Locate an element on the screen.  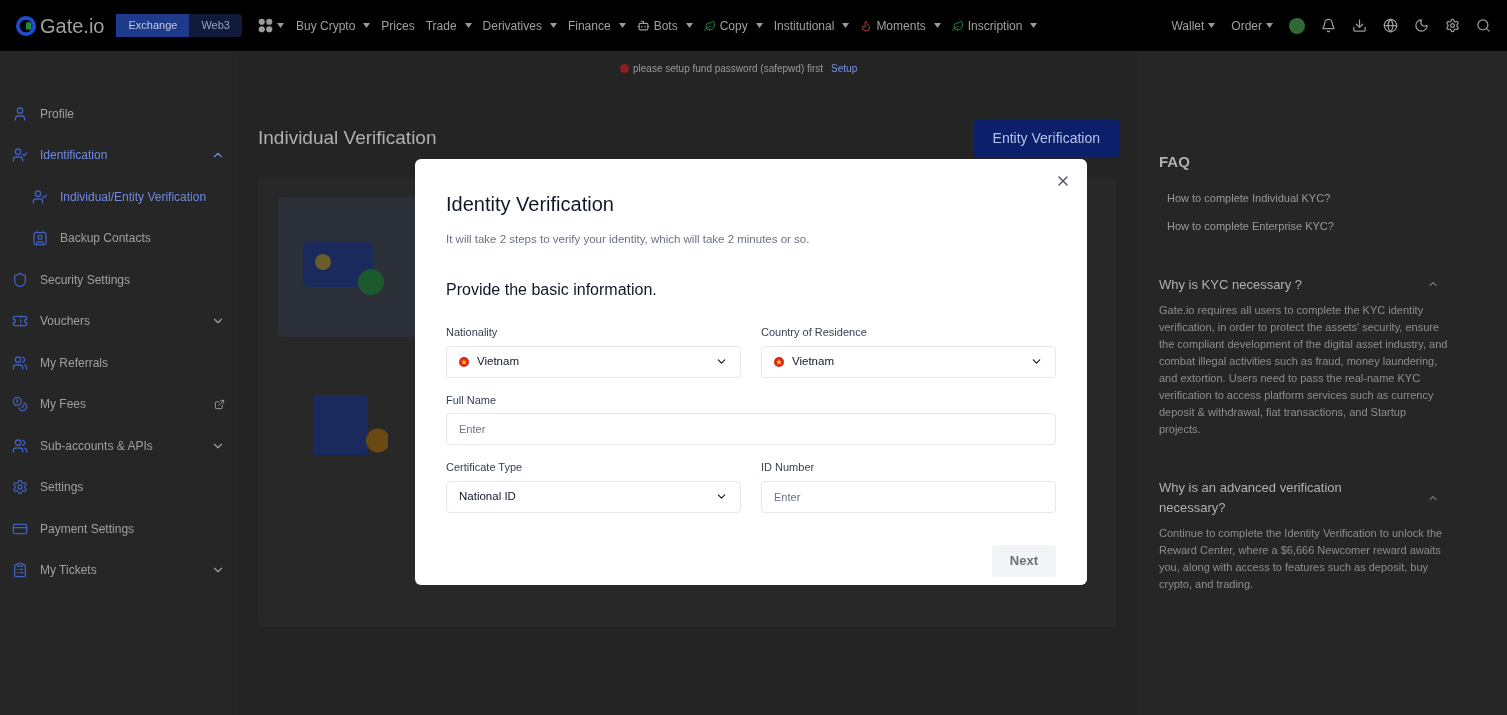
sidebar-item: My Referrals is located at coordinates (118, 363).